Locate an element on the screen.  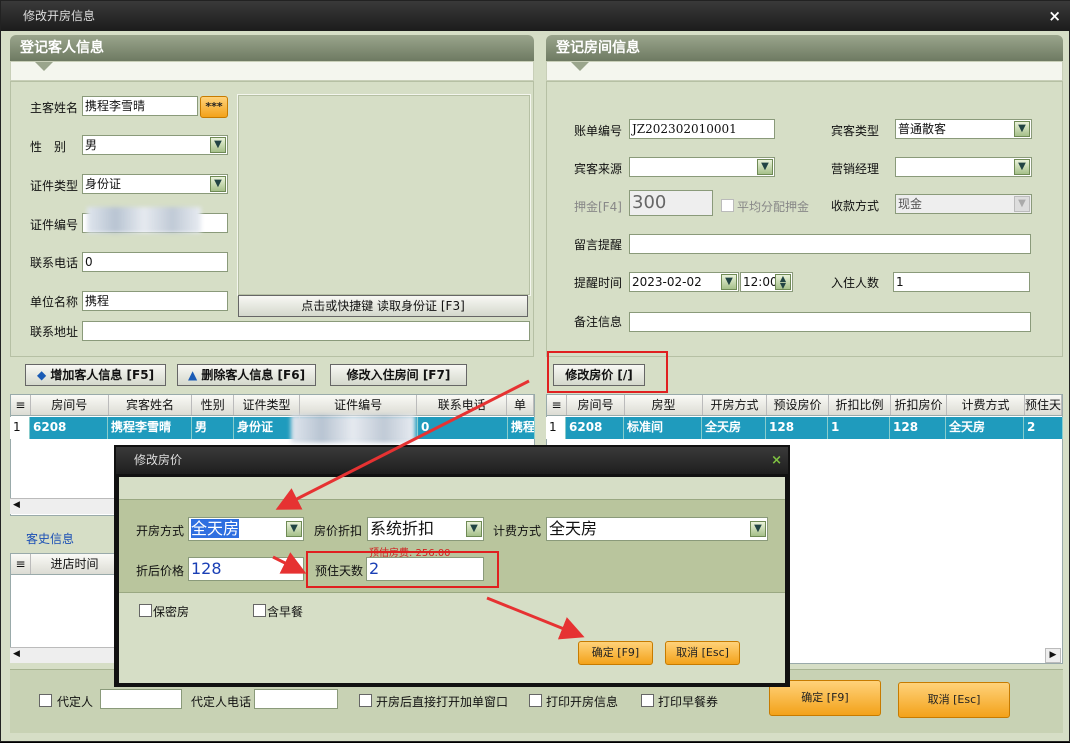
arrow-to-days is located at coordinates (289, 563).